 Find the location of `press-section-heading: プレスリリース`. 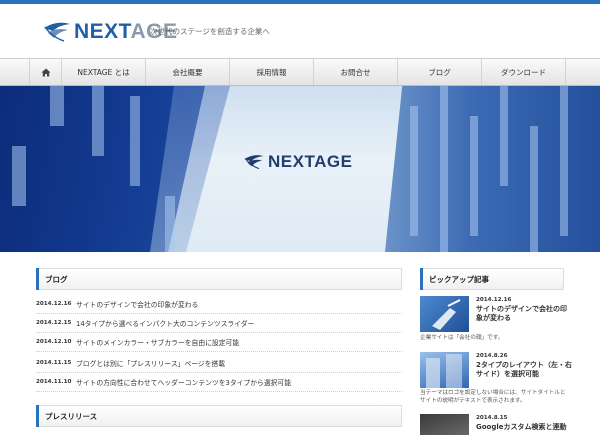

press-section-heading: プレスリリース is located at coordinates (219, 416).